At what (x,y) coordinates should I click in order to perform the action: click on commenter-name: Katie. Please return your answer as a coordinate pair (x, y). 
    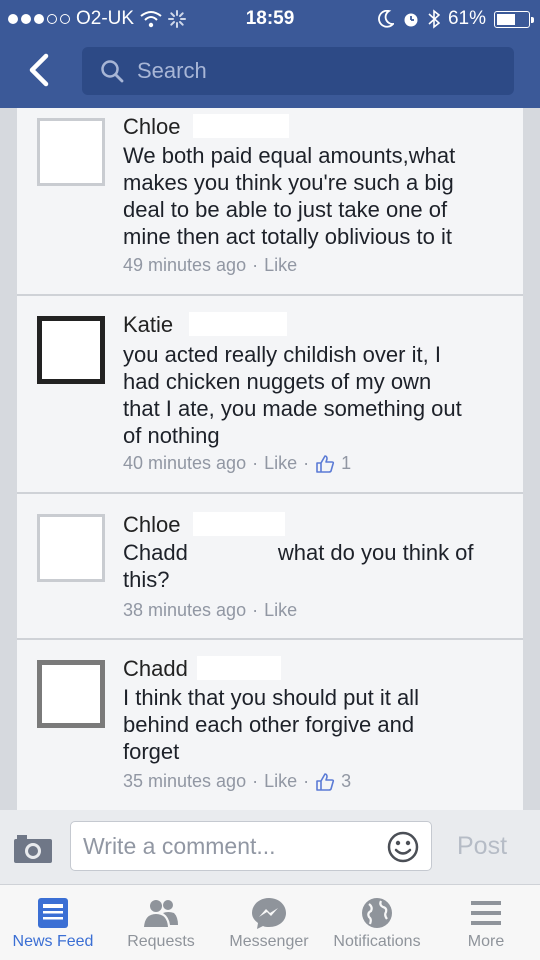
    Looking at the image, I should click on (148, 325).